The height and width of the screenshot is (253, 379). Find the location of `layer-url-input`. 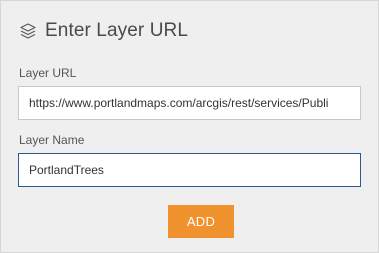

layer-url-input is located at coordinates (189, 103).